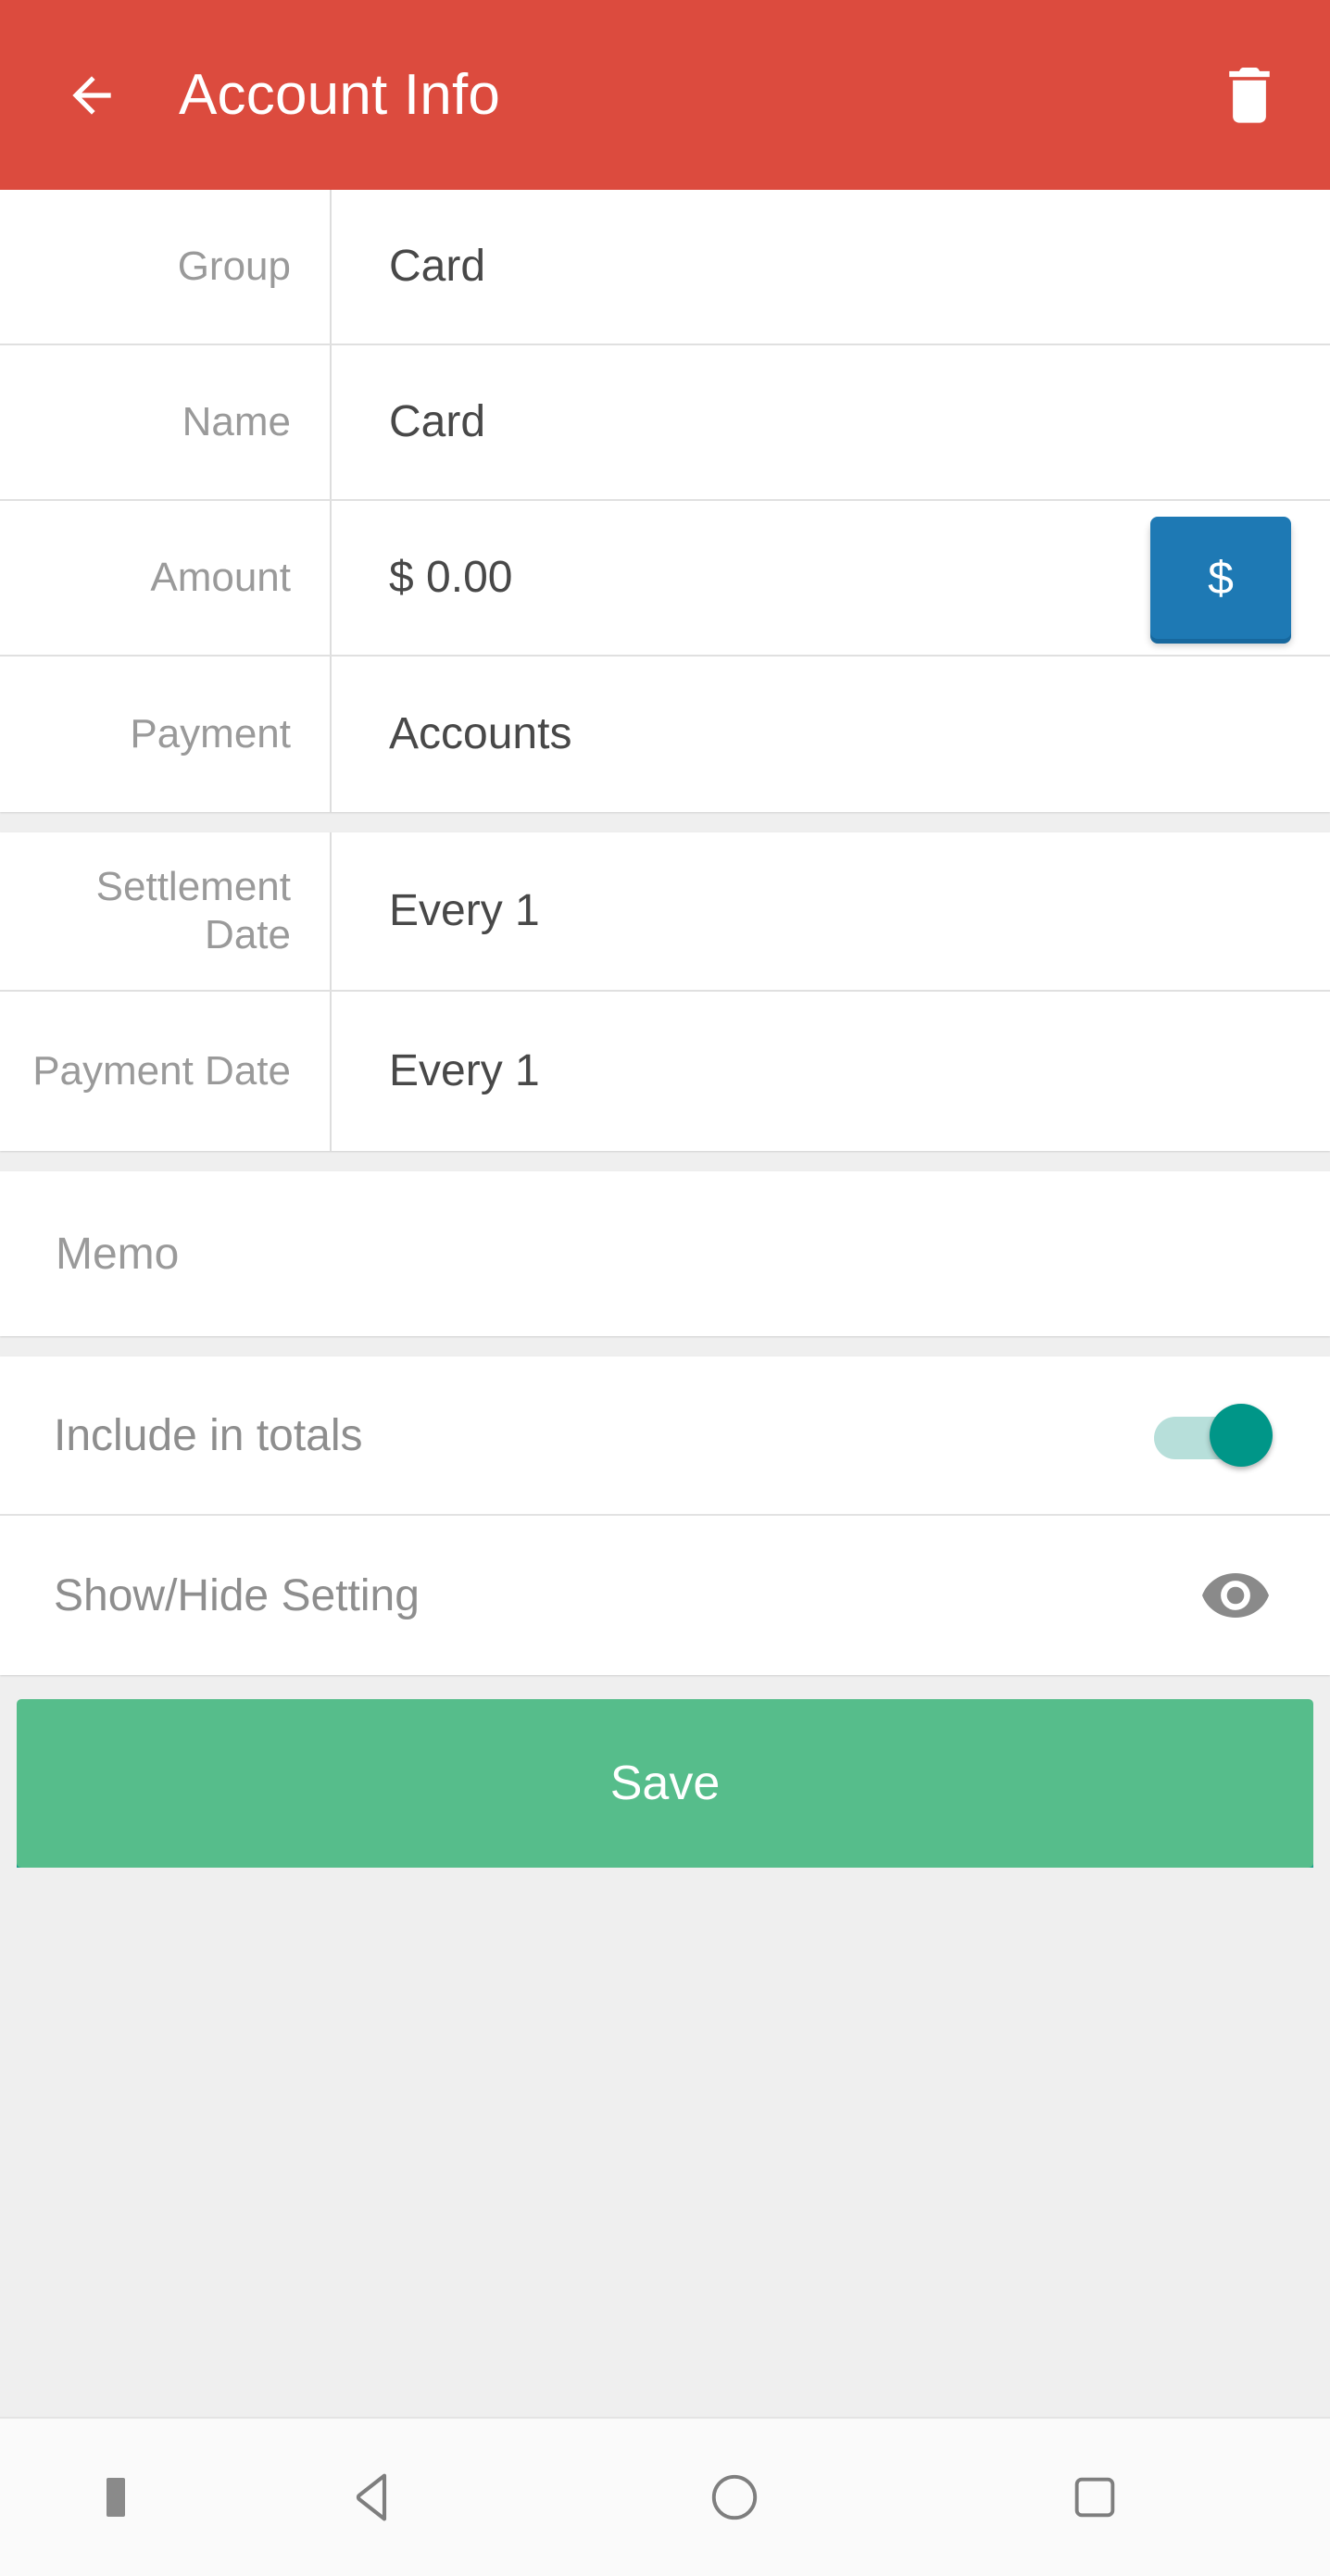  Describe the element at coordinates (91, 95) in the screenshot. I see `arrow-left-icon` at that location.